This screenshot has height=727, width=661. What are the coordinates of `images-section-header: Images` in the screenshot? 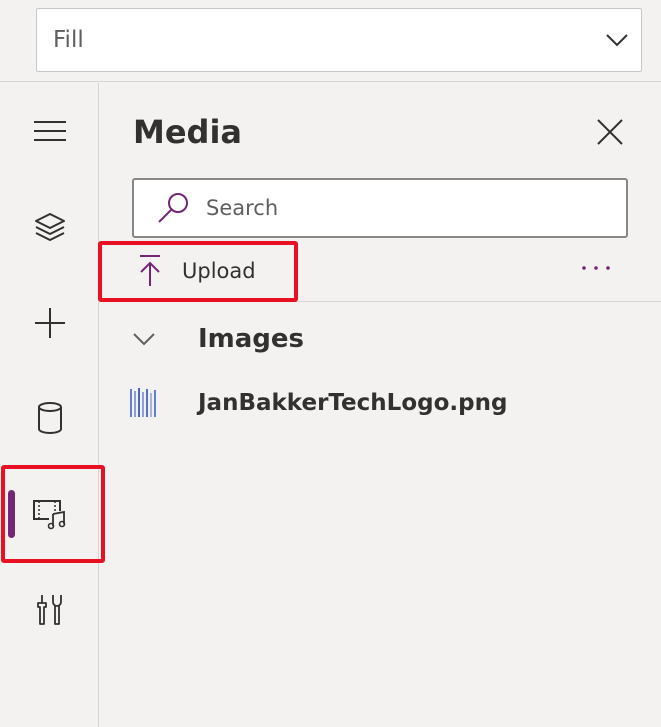 It's located at (218, 339).